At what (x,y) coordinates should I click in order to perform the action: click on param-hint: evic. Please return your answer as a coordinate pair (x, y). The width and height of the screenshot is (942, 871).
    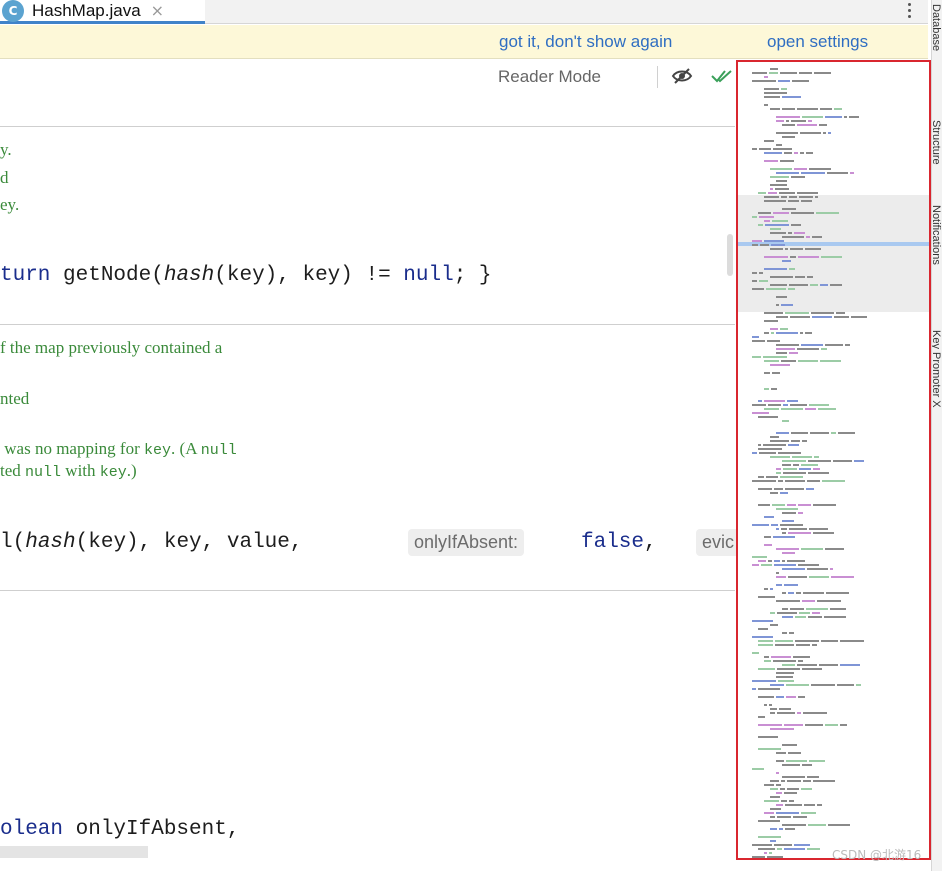
    Looking at the image, I should click on (716, 542).